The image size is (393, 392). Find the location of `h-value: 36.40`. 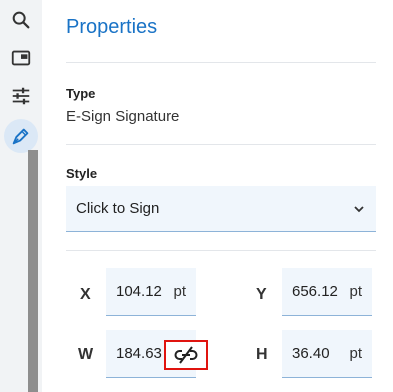

h-value: 36.40 is located at coordinates (311, 353).